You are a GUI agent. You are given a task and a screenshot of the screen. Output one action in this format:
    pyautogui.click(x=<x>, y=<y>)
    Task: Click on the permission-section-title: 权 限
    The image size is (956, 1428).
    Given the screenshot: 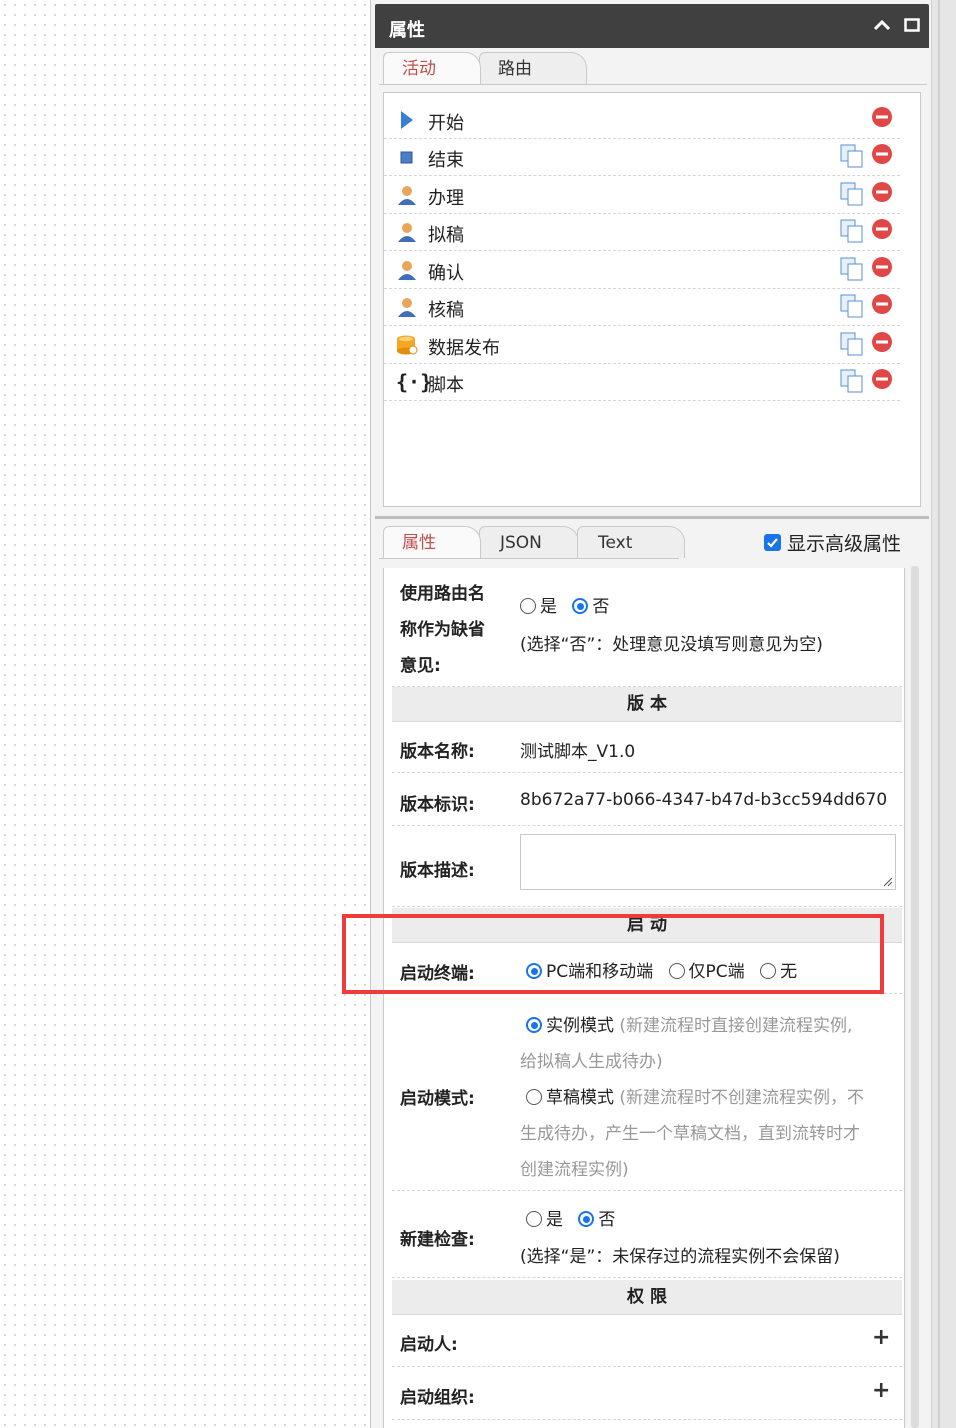 What is the action you would take?
    pyautogui.click(x=647, y=1297)
    